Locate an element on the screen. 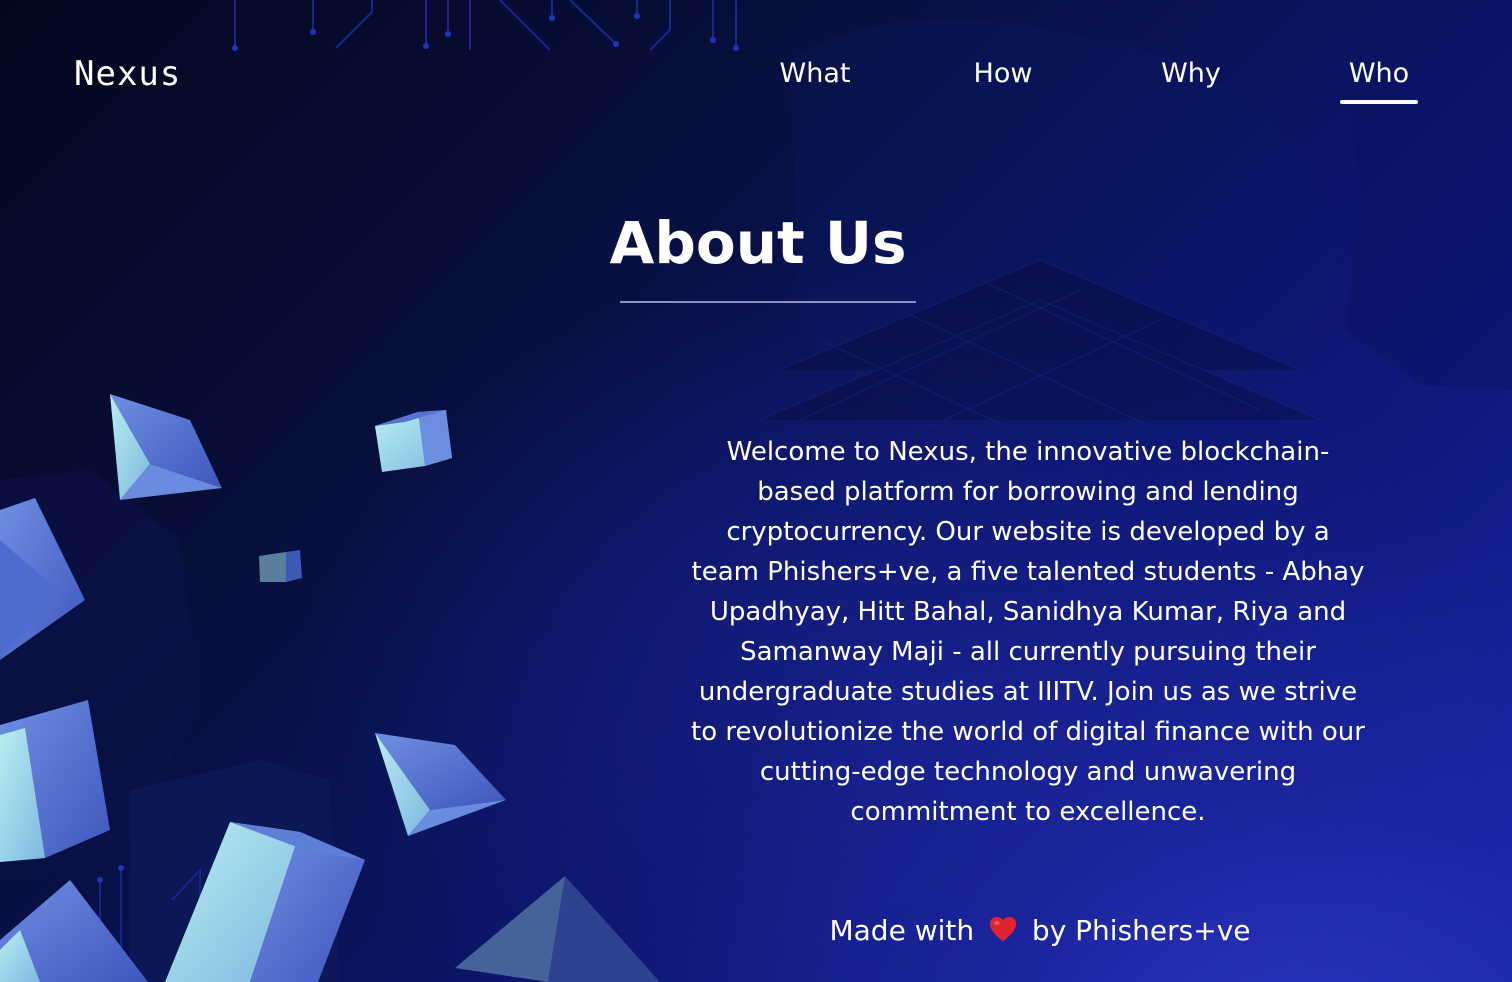  page-title: About Us is located at coordinates (758, 243).